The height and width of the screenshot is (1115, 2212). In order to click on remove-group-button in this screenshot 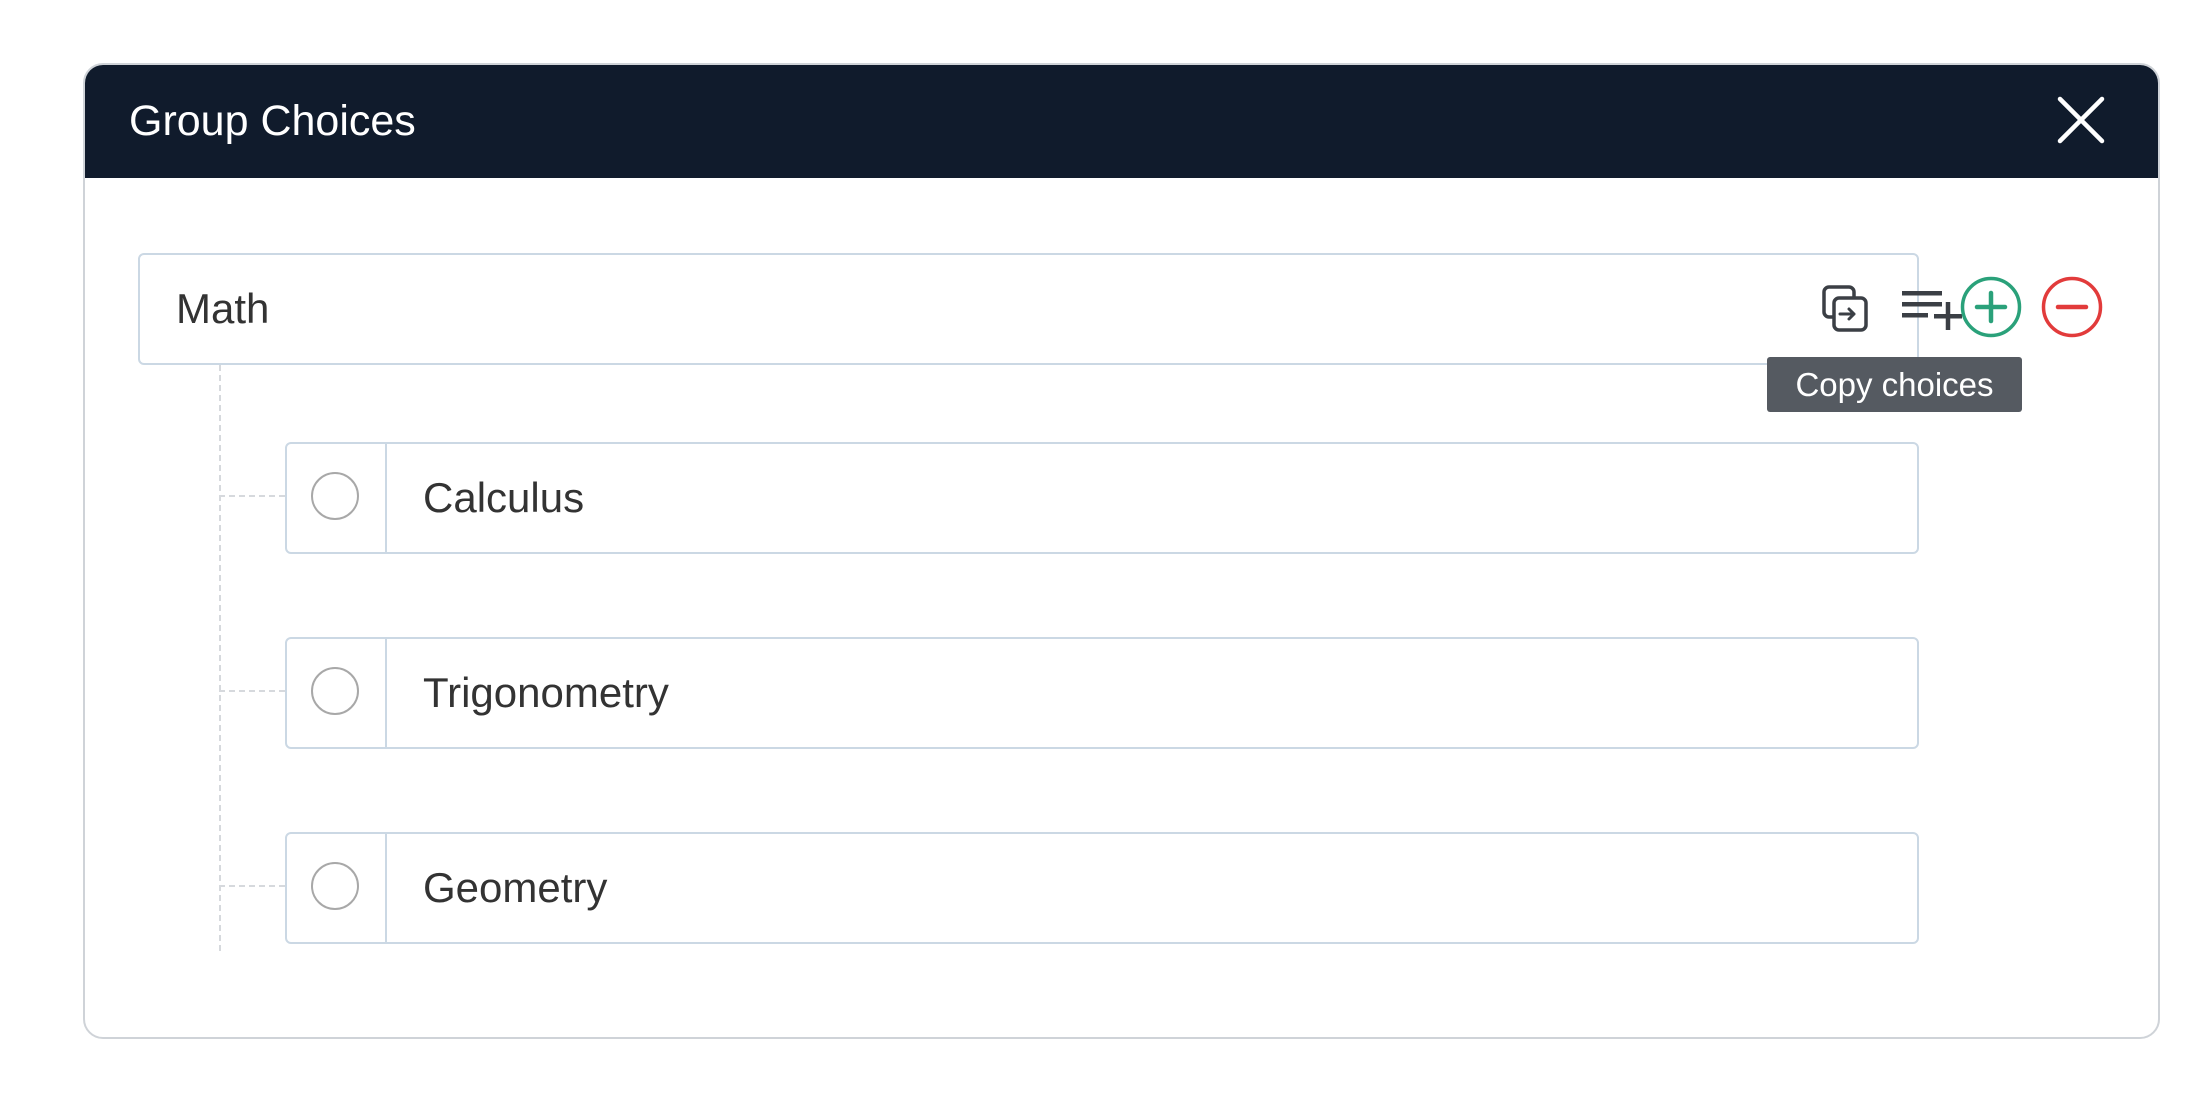, I will do `click(2072, 307)`.